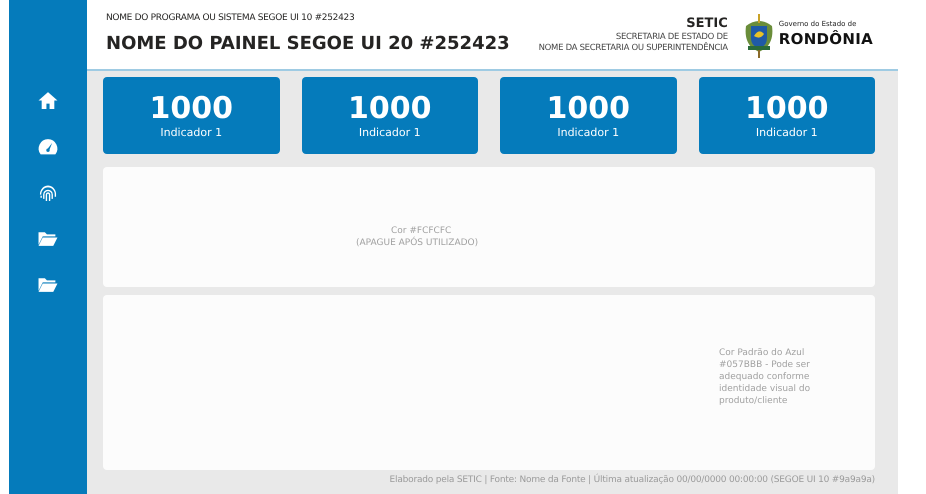 This screenshot has width=926, height=494. Describe the element at coordinates (825, 39) in the screenshot. I see `logo-state-name: RONDÔNIA` at that location.